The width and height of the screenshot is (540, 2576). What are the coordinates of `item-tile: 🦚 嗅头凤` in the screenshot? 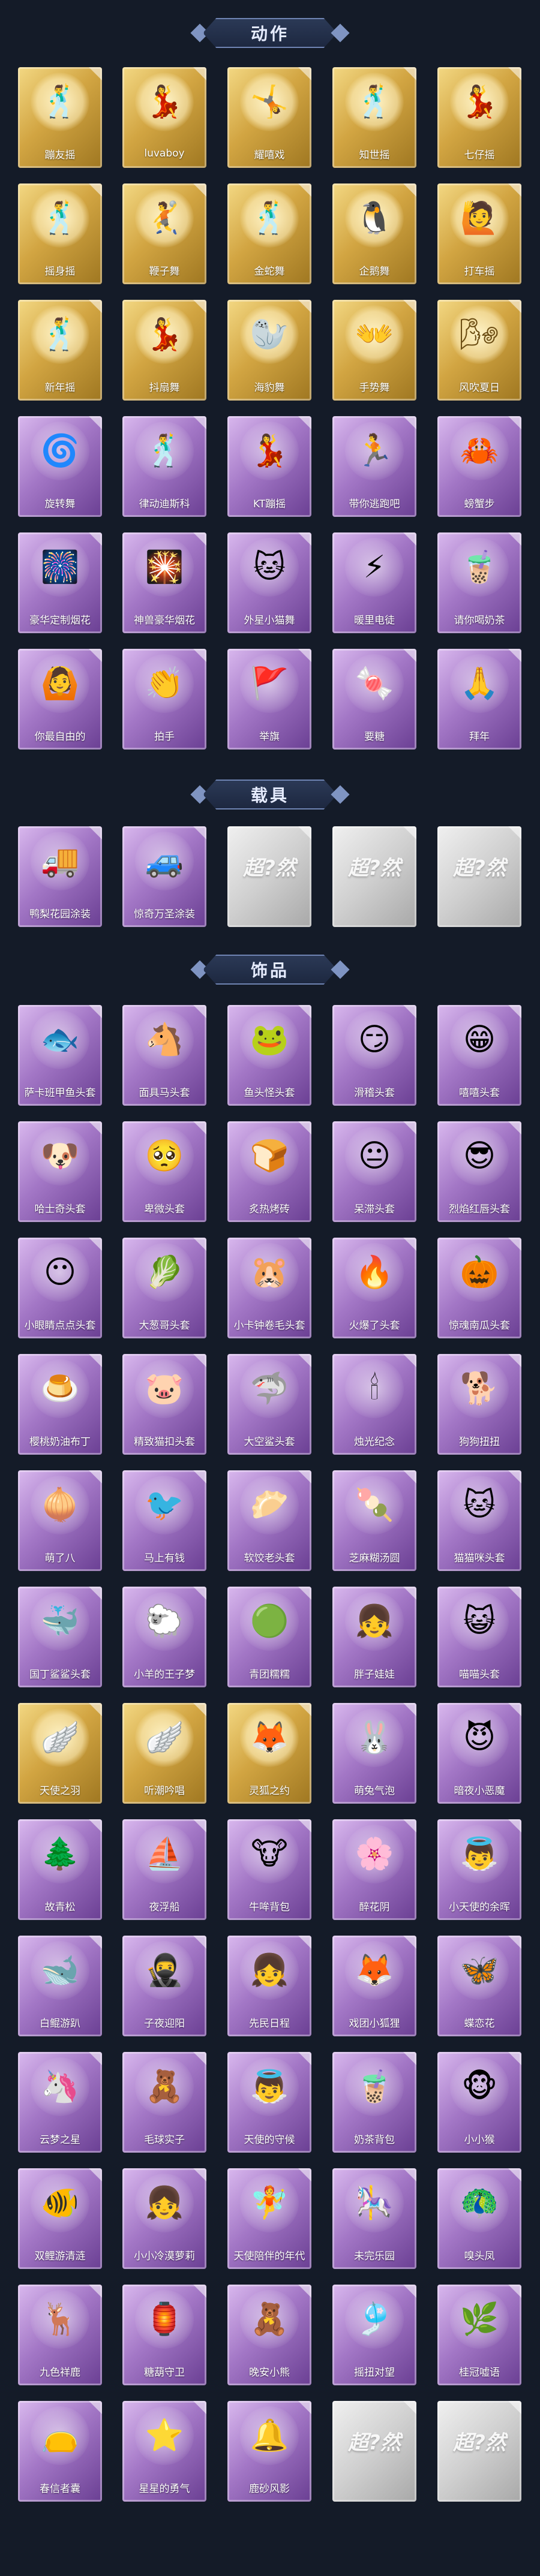 It's located at (479, 2218).